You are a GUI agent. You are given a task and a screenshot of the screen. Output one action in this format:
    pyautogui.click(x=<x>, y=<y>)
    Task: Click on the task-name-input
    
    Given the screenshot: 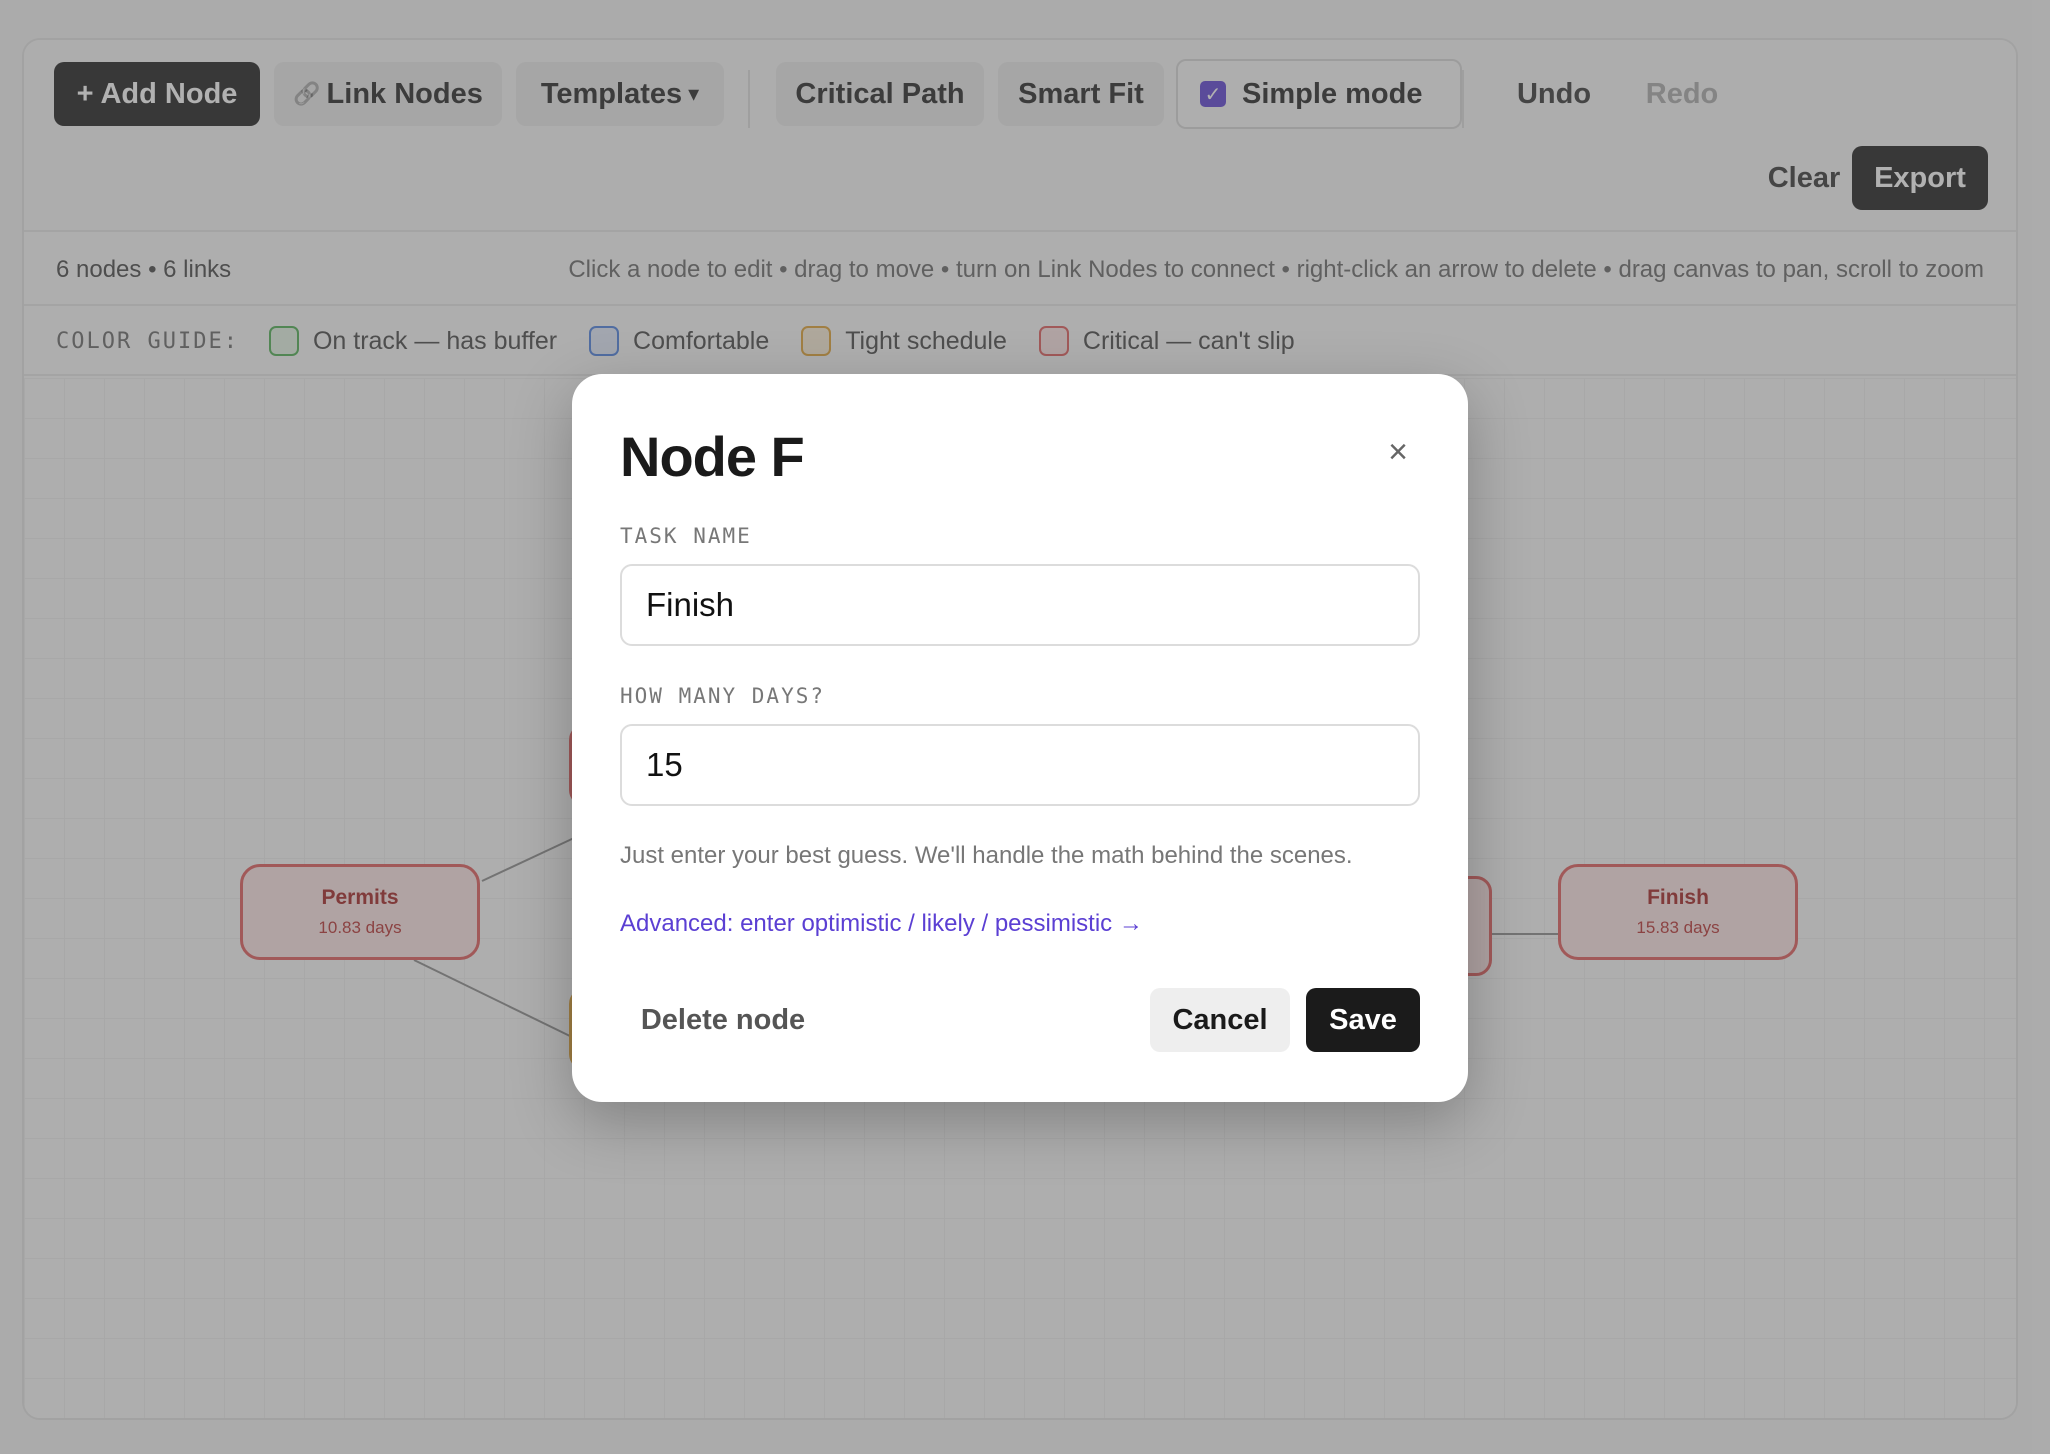 What is the action you would take?
    pyautogui.click(x=1020, y=605)
    